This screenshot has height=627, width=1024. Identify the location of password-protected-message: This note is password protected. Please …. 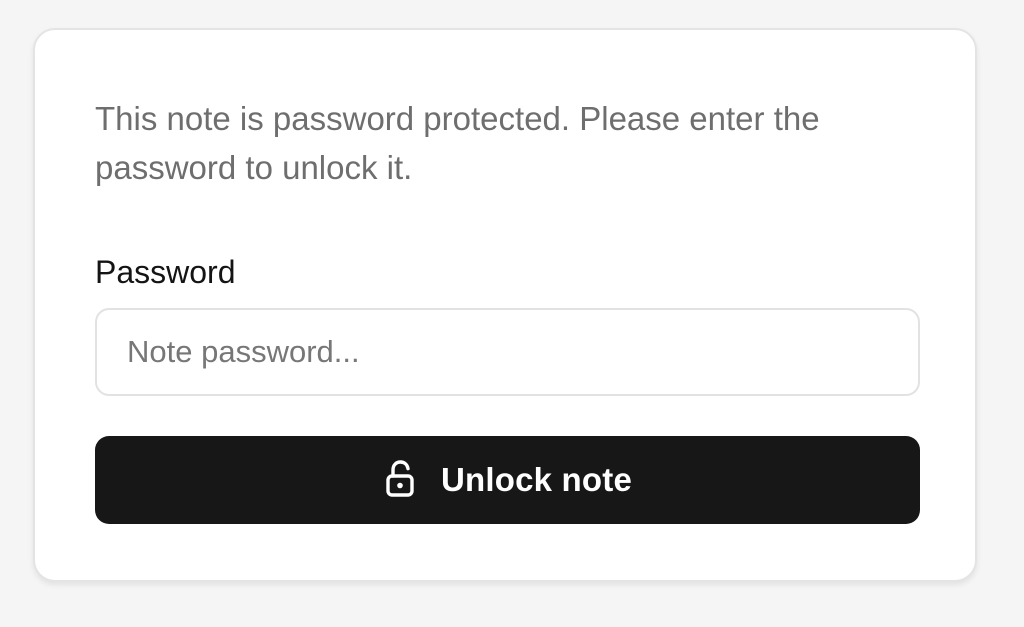
(457, 143).